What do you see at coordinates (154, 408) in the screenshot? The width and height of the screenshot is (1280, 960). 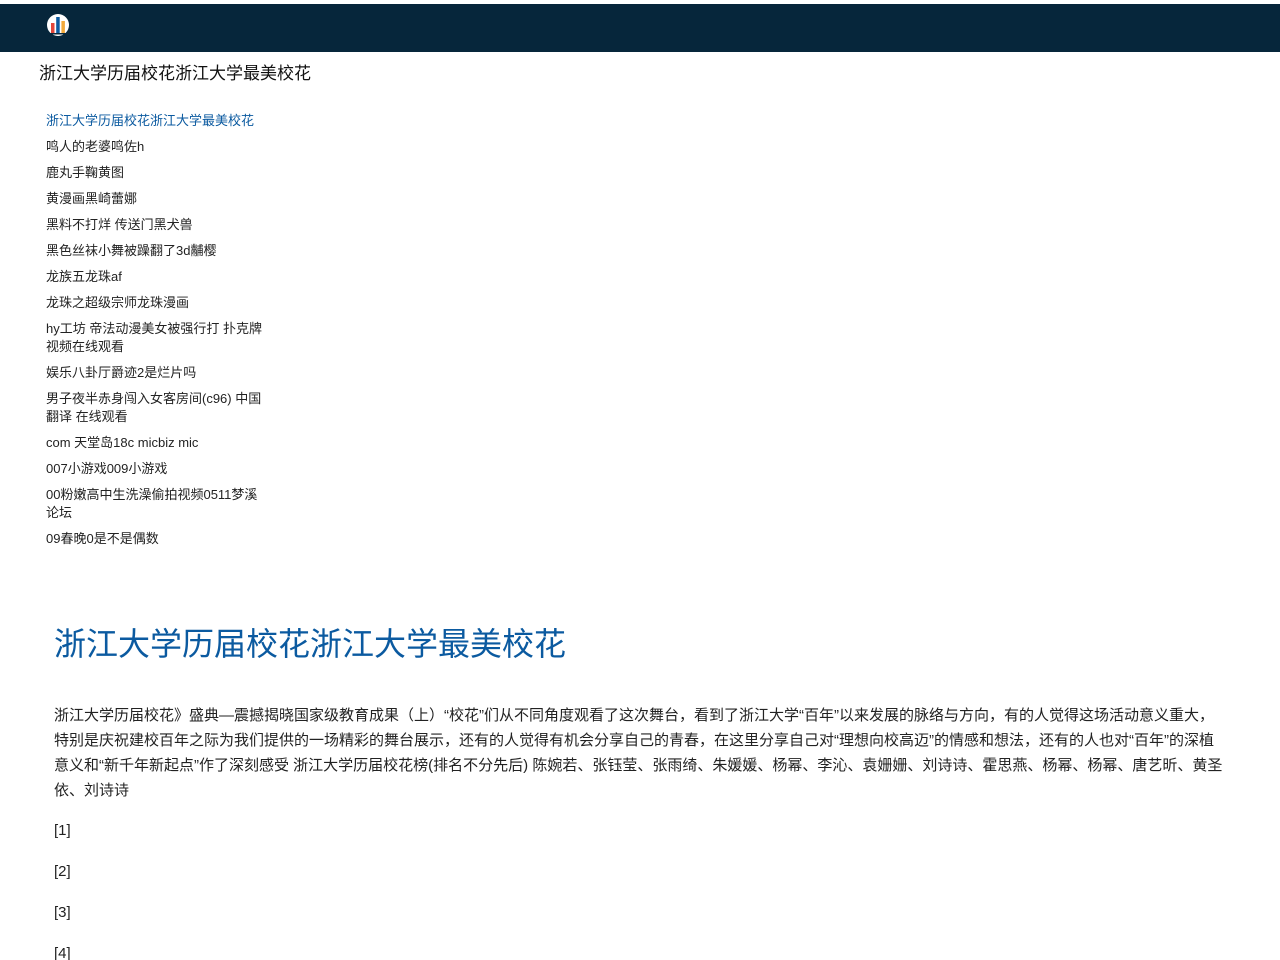 I see `sidebar-item: 男子夜半赤身闯入女客房间(c96) 中国翻译 在线观看` at bounding box center [154, 408].